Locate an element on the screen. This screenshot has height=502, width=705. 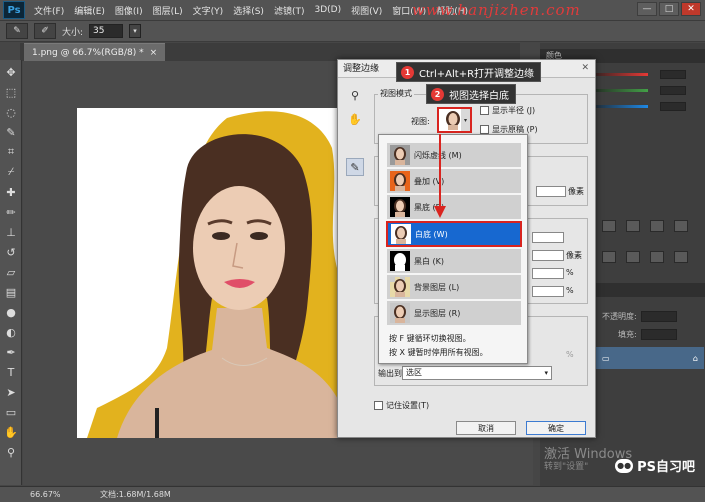
type-tool-icon: T is located at coordinates (11, 372).